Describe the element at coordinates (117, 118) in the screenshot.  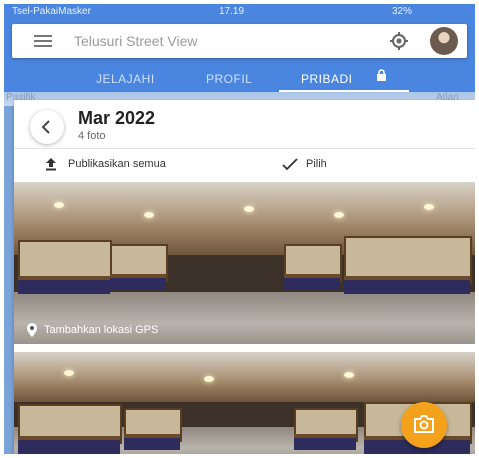
I see `album-title: Mar 2022` at that location.